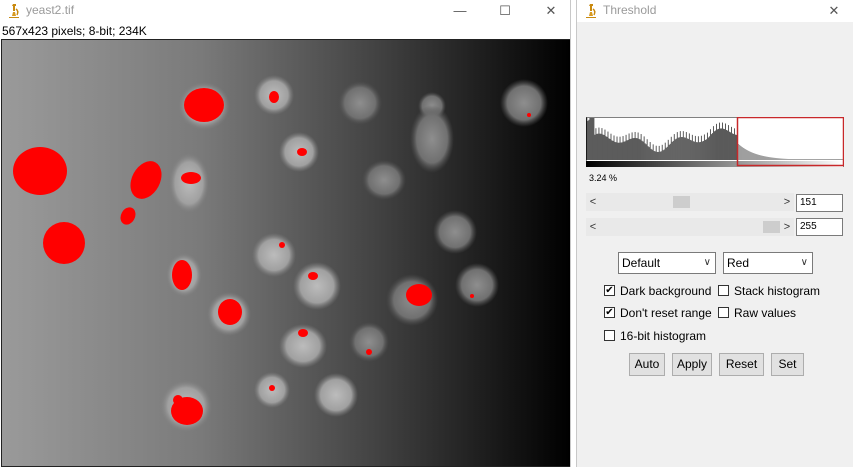 The width and height of the screenshot is (853, 467). Describe the element at coordinates (771, 227) in the screenshot. I see `upper-slider-thumb` at that location.